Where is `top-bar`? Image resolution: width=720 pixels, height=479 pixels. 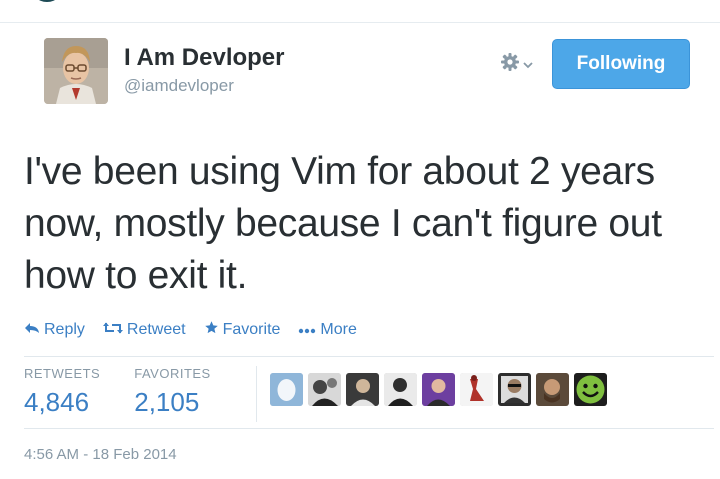
top-bar is located at coordinates (360, 11).